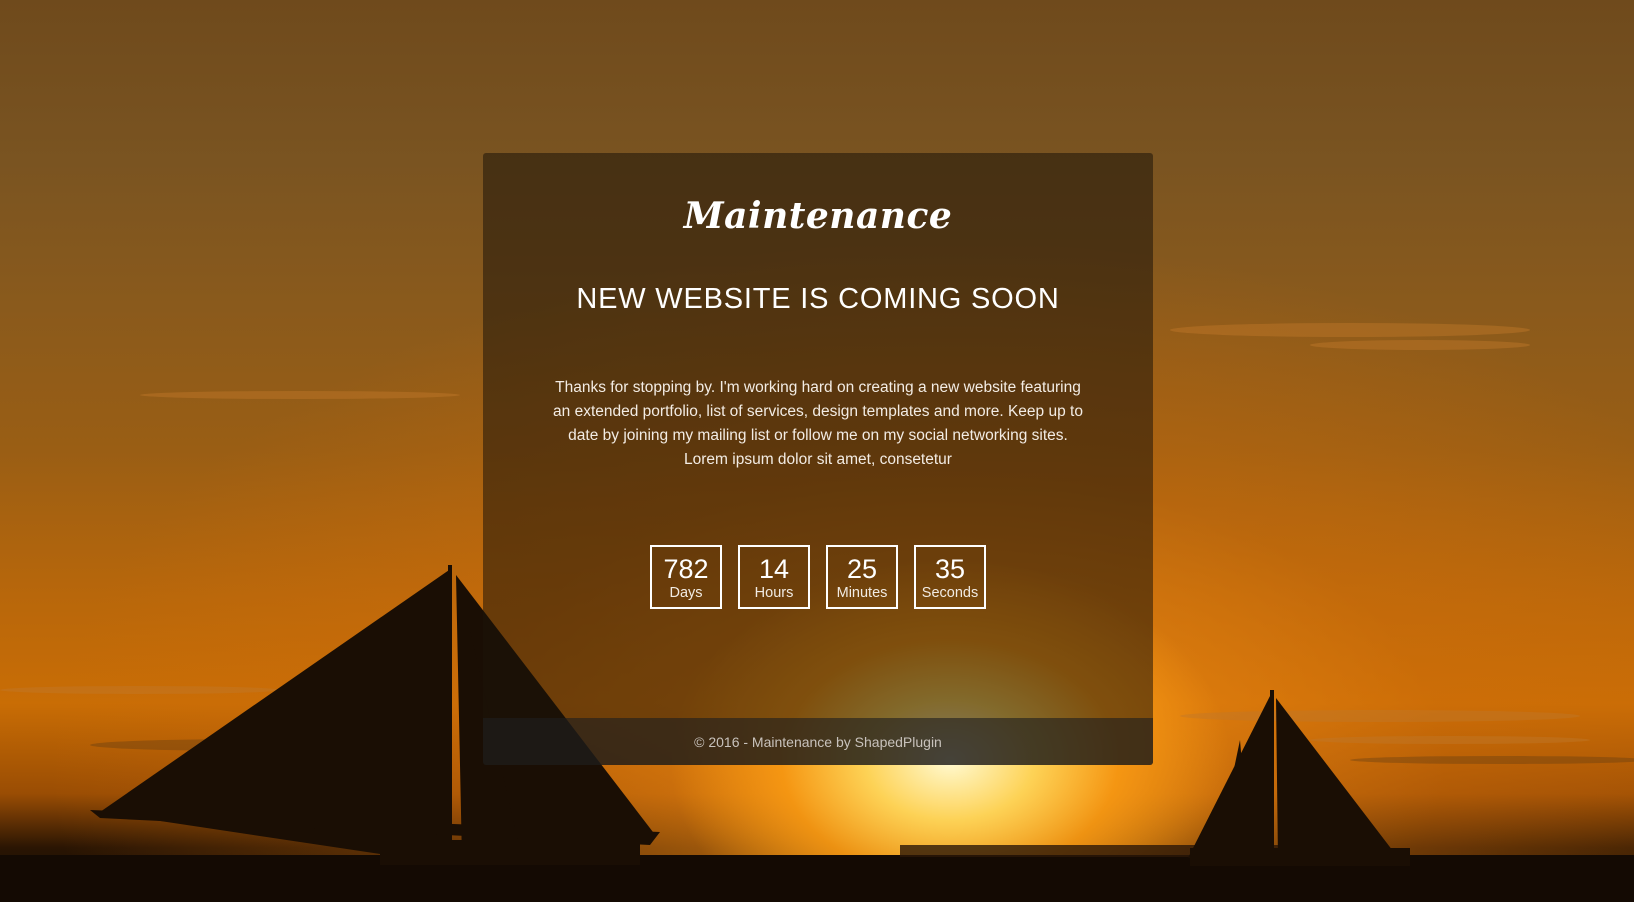 The height and width of the screenshot is (902, 1634). I want to click on countdown-minutes: 25 Minutes, so click(862, 577).